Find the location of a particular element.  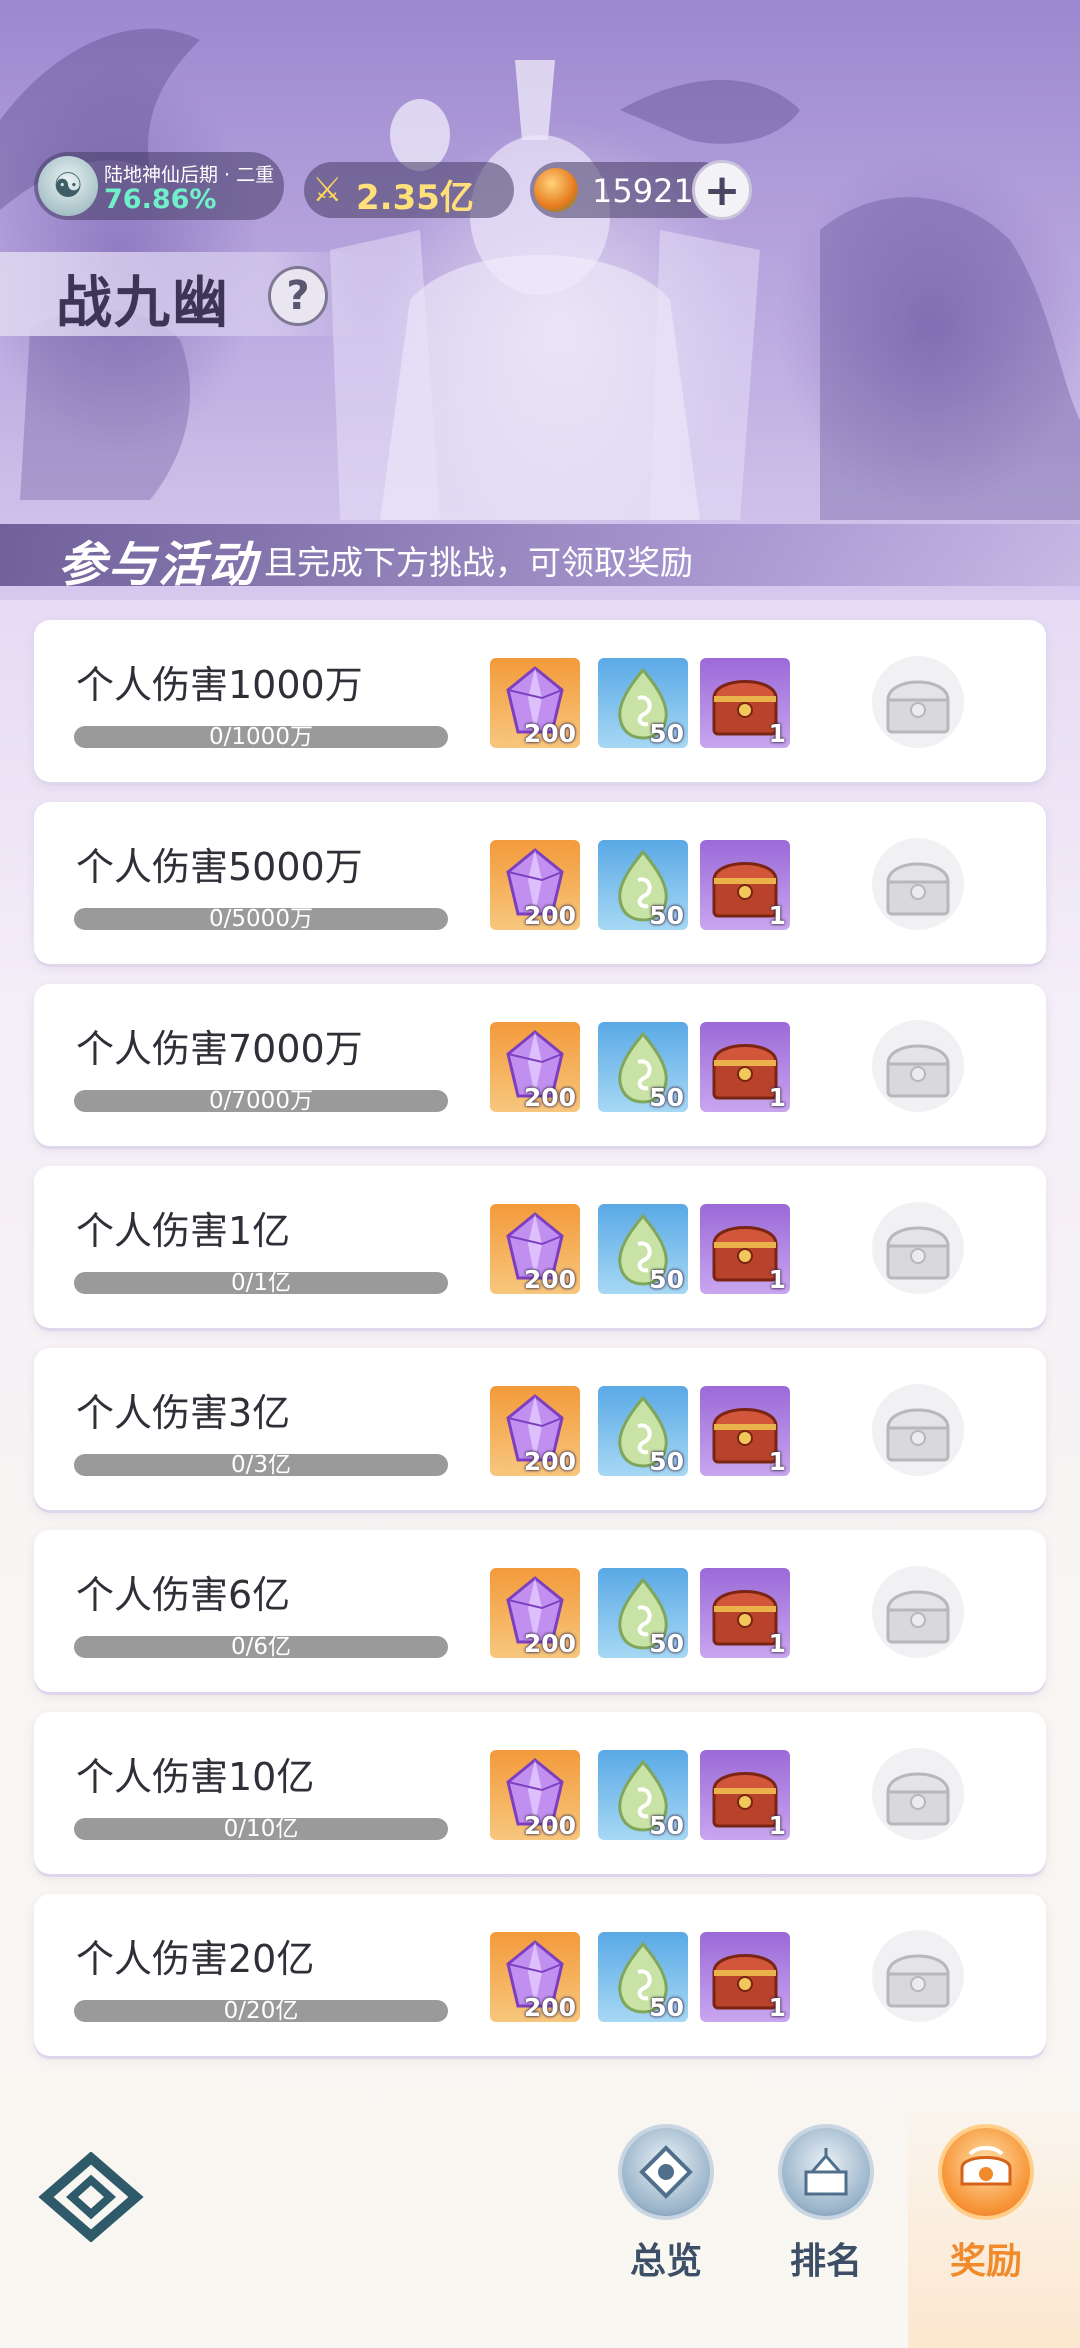

combat-power-value: 2.35亿 is located at coordinates (415, 198).